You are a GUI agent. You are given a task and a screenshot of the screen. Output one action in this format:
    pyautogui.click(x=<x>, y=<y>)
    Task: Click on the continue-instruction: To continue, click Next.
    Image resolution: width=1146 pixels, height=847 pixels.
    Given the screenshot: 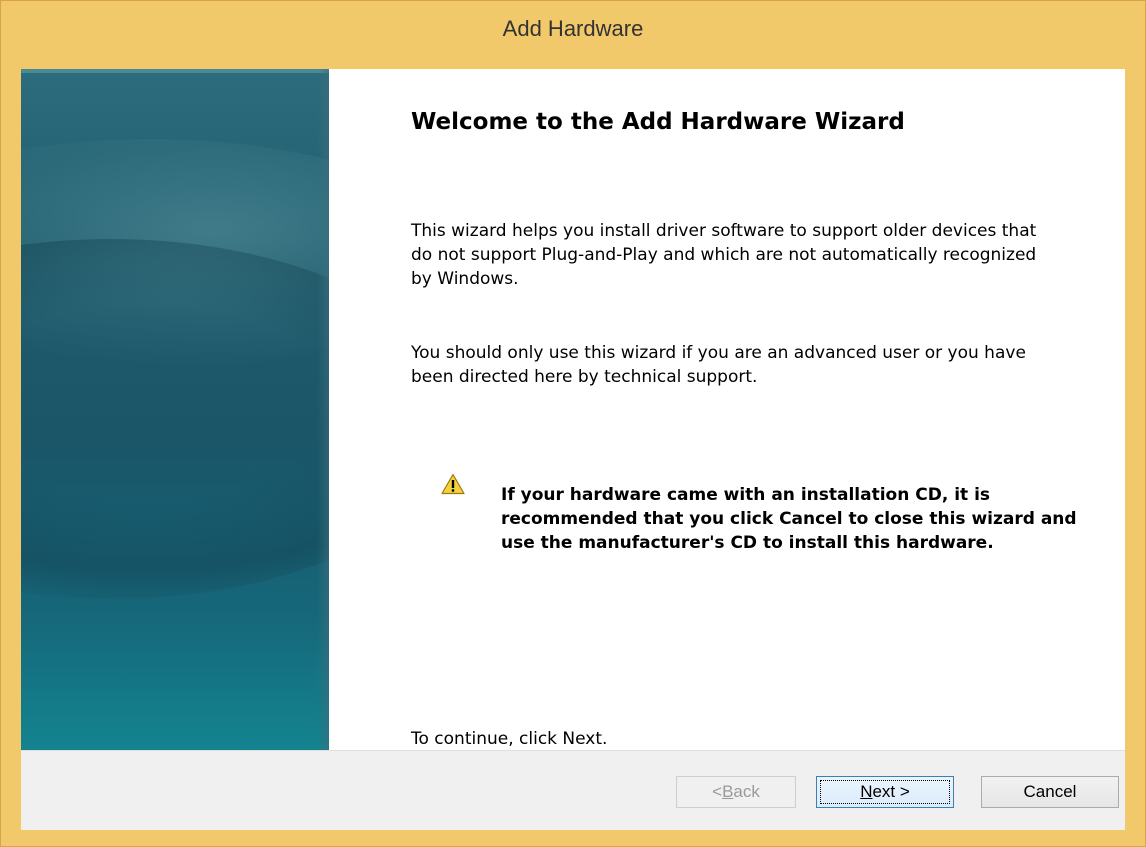 What is the action you would take?
    pyautogui.click(x=509, y=739)
    